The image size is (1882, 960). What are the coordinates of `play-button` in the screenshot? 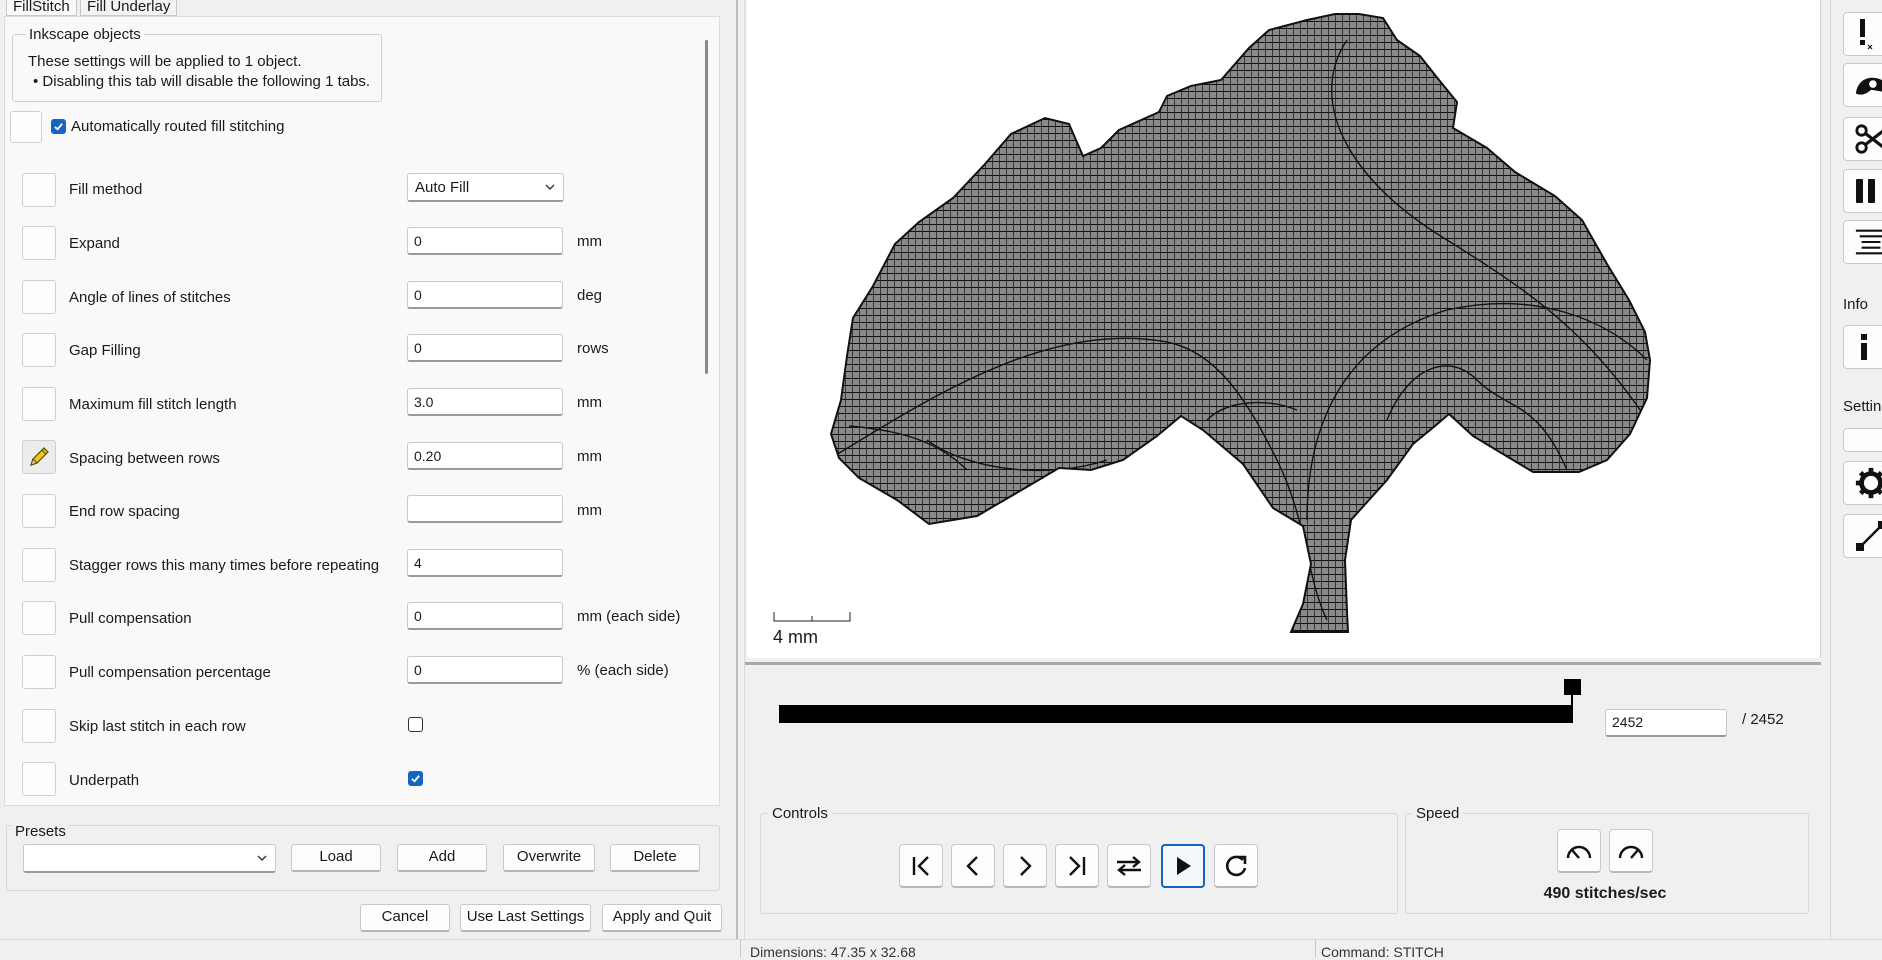 It's located at (1183, 866).